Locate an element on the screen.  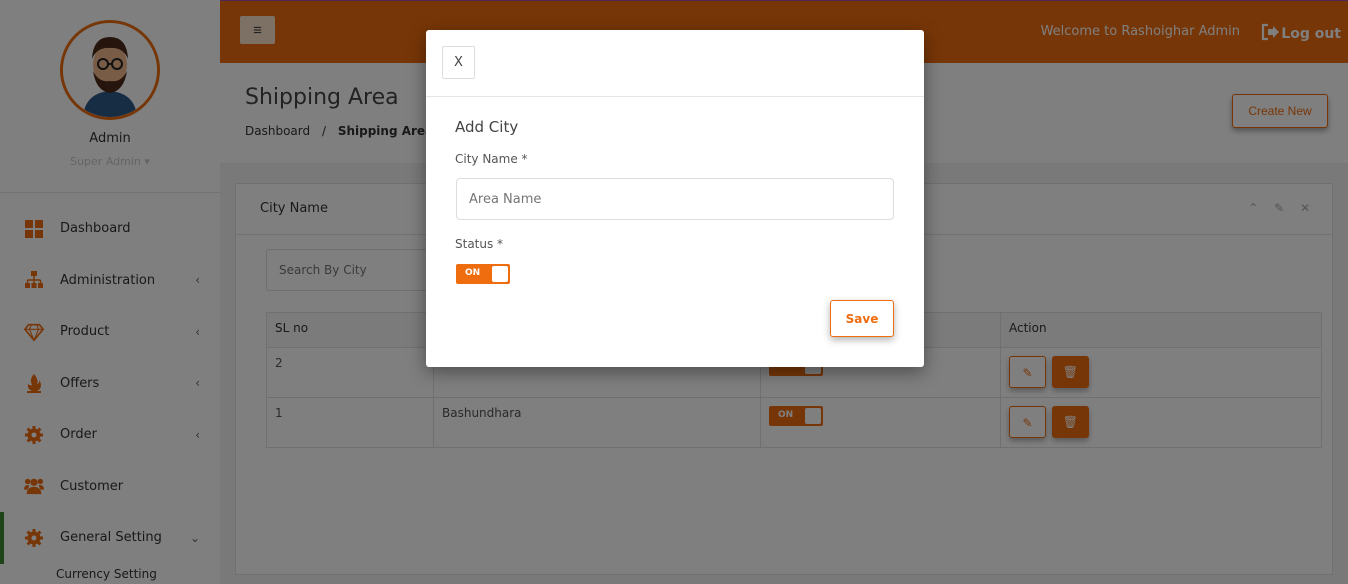
save-button: Save is located at coordinates (862, 318).